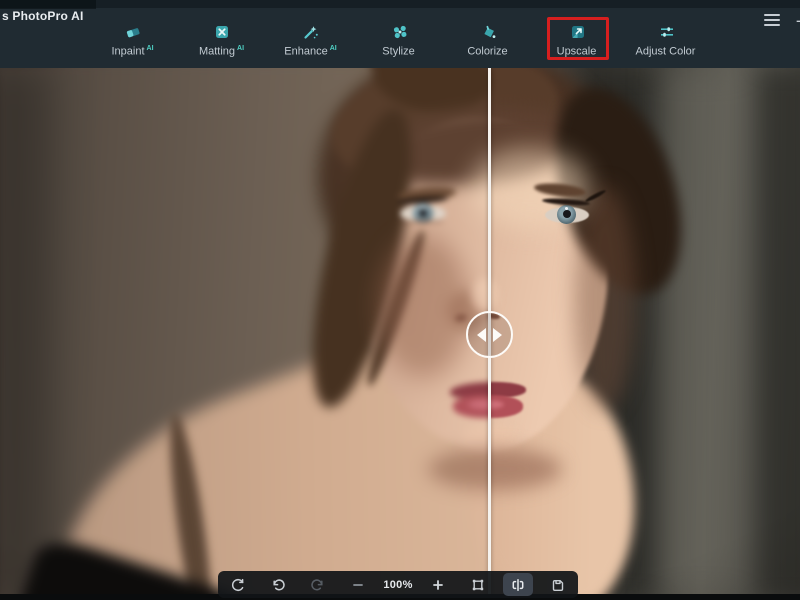  I want to click on tab-label: Adjust Color, so click(665, 51).